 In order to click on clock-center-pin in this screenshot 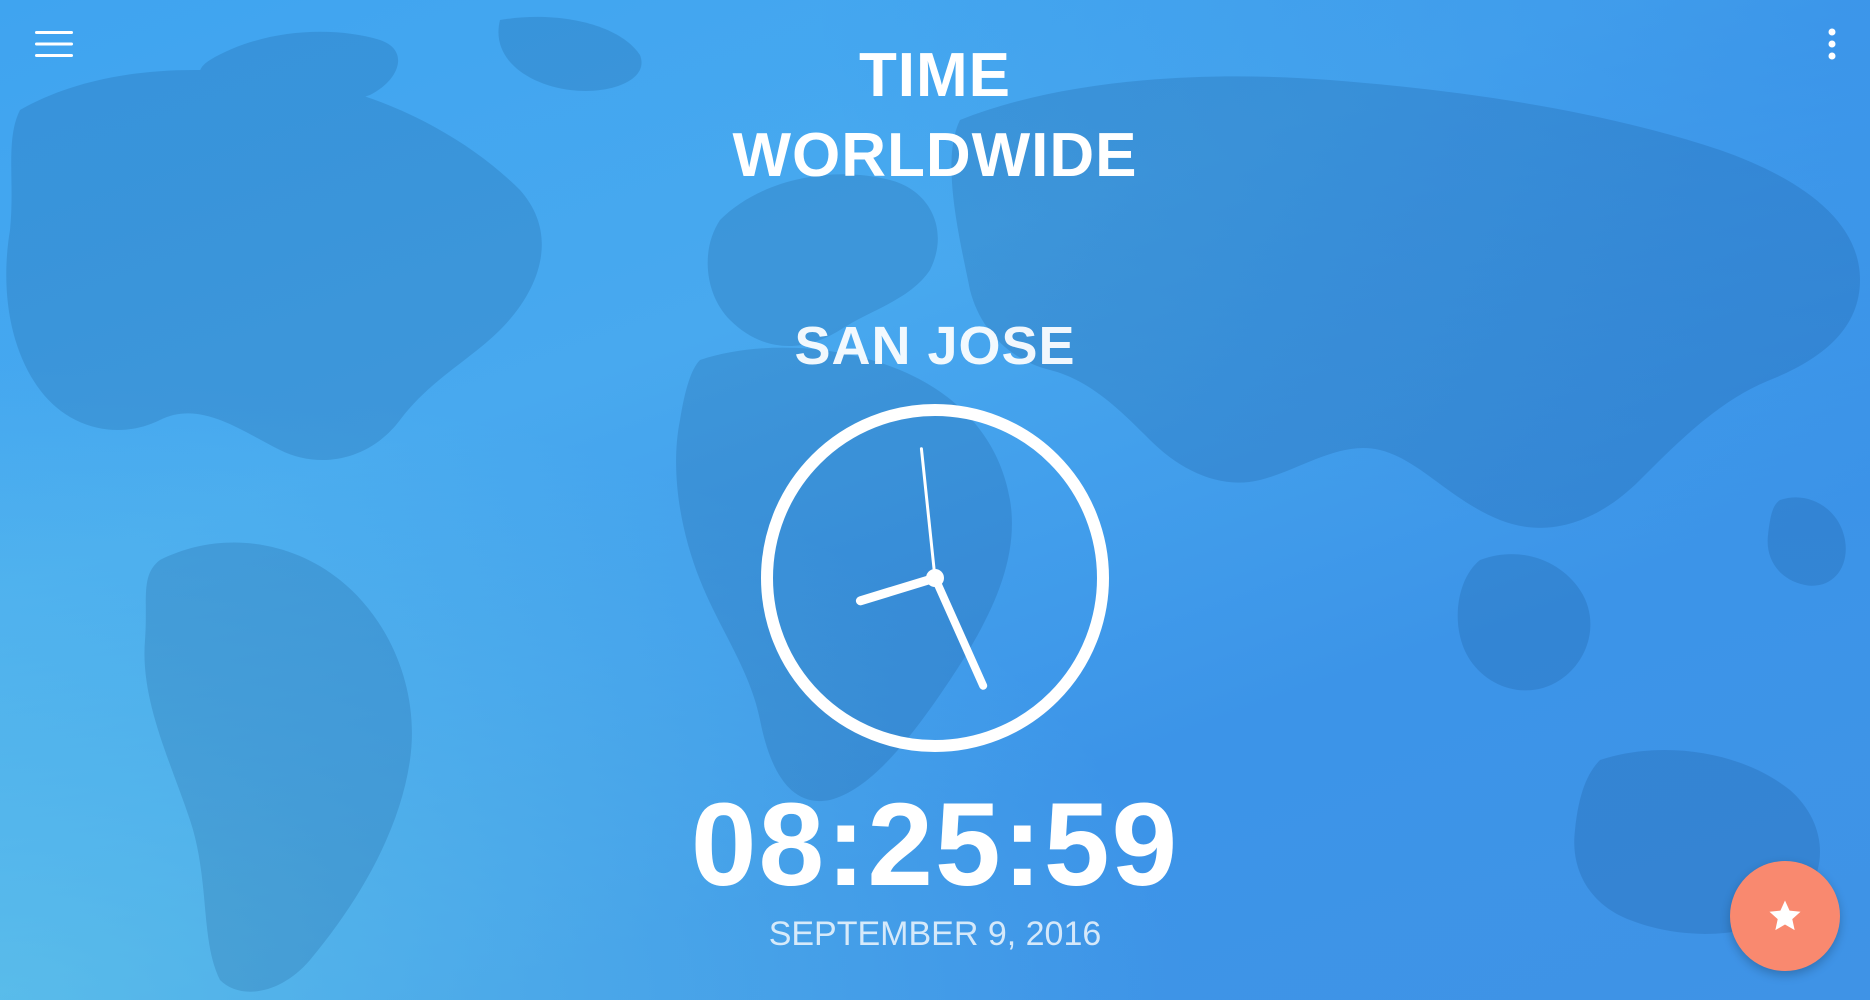, I will do `click(935, 578)`.